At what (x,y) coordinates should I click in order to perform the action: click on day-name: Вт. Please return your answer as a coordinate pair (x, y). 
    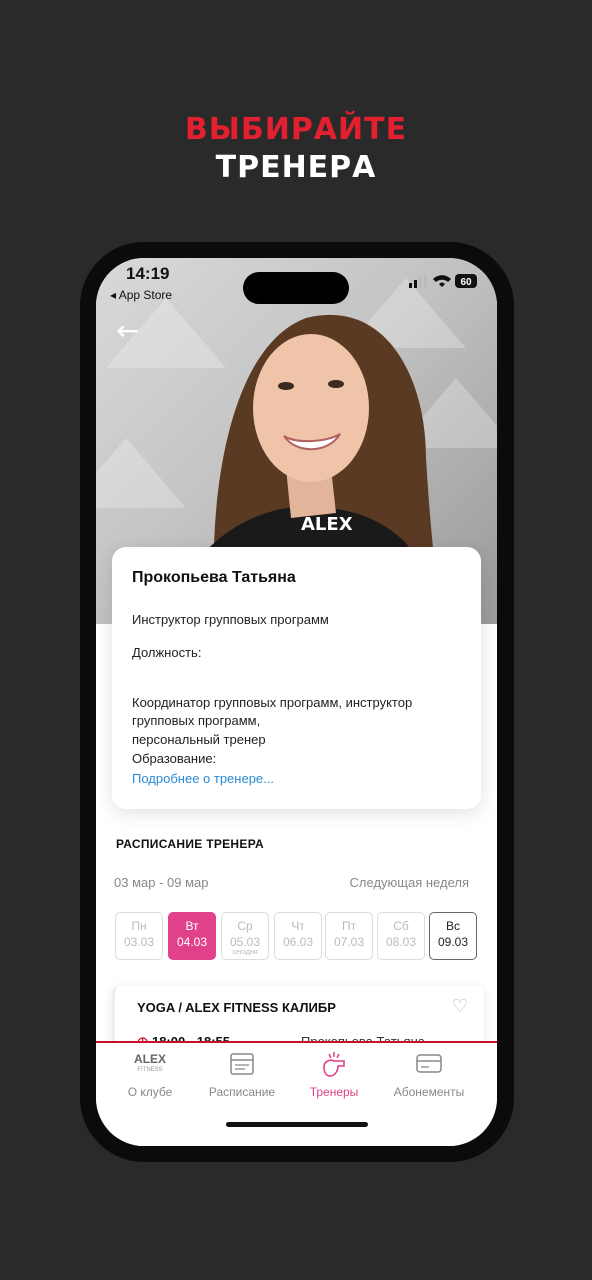
    Looking at the image, I should click on (192, 926).